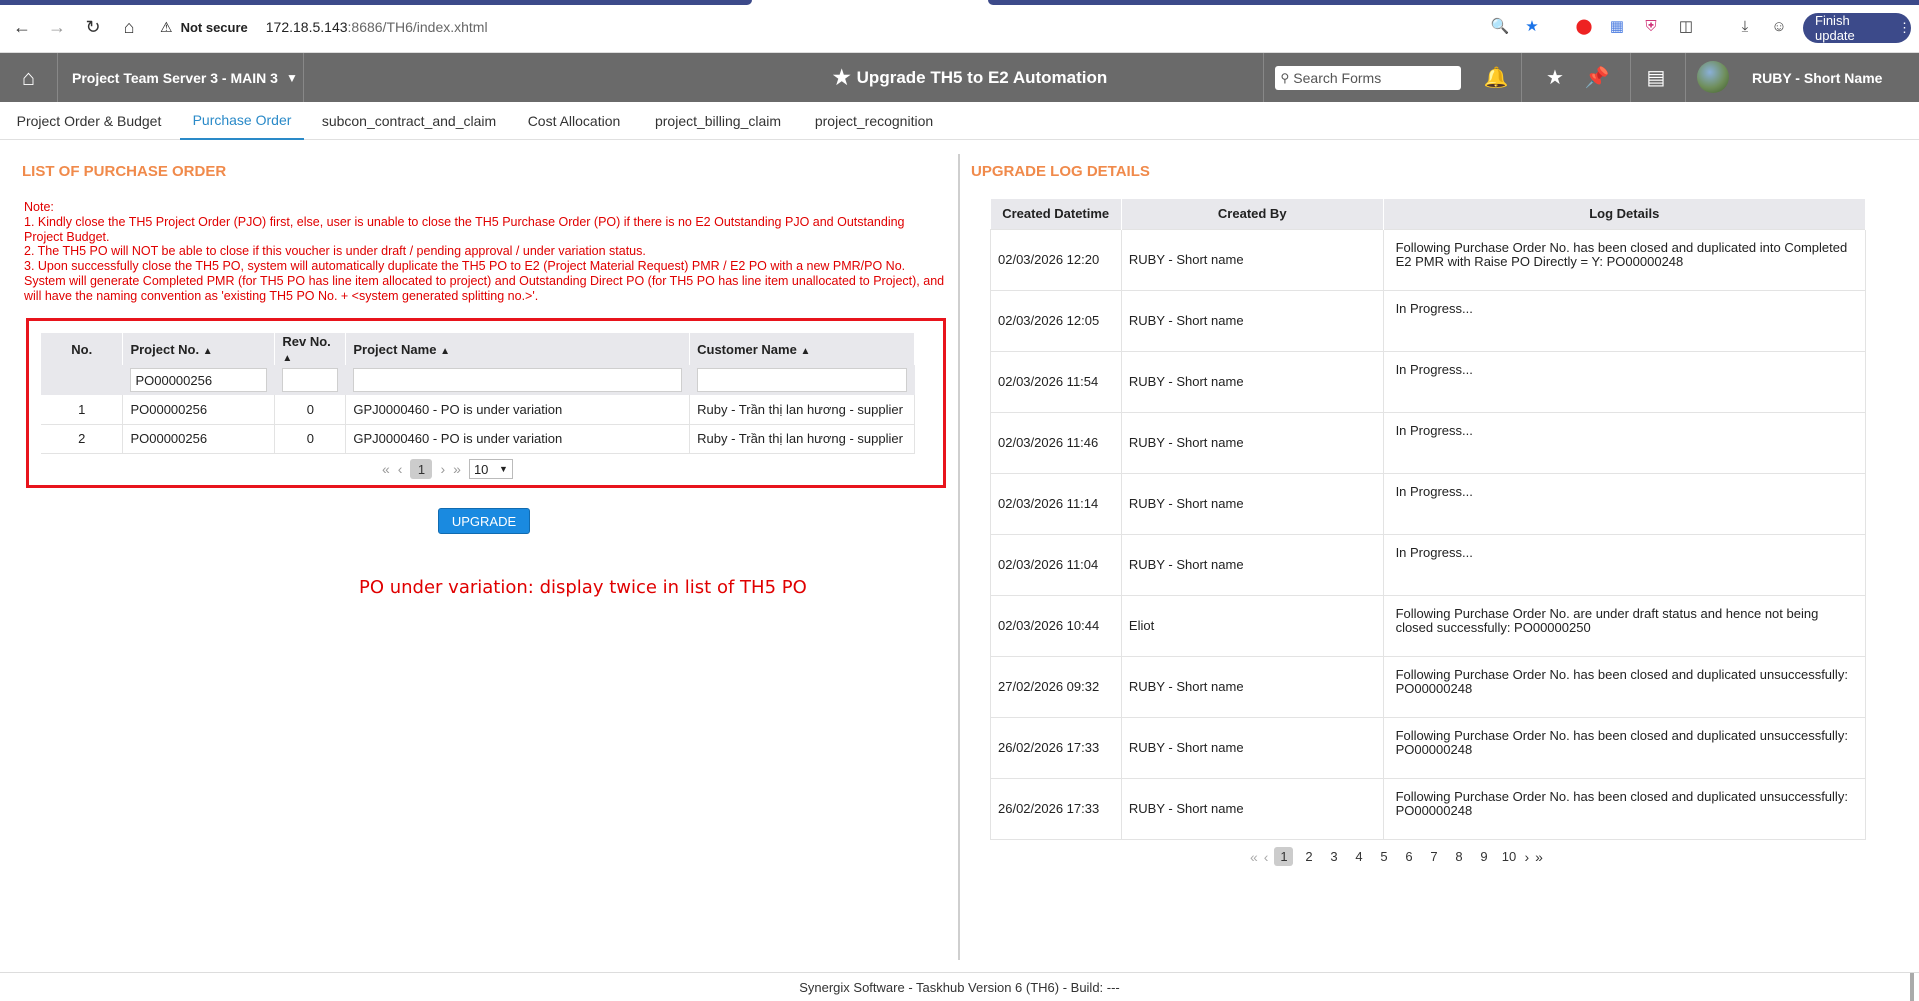 The height and width of the screenshot is (1001, 1919). What do you see at coordinates (1651, 26) in the screenshot?
I see `shield-extension-icon: ⛨` at bounding box center [1651, 26].